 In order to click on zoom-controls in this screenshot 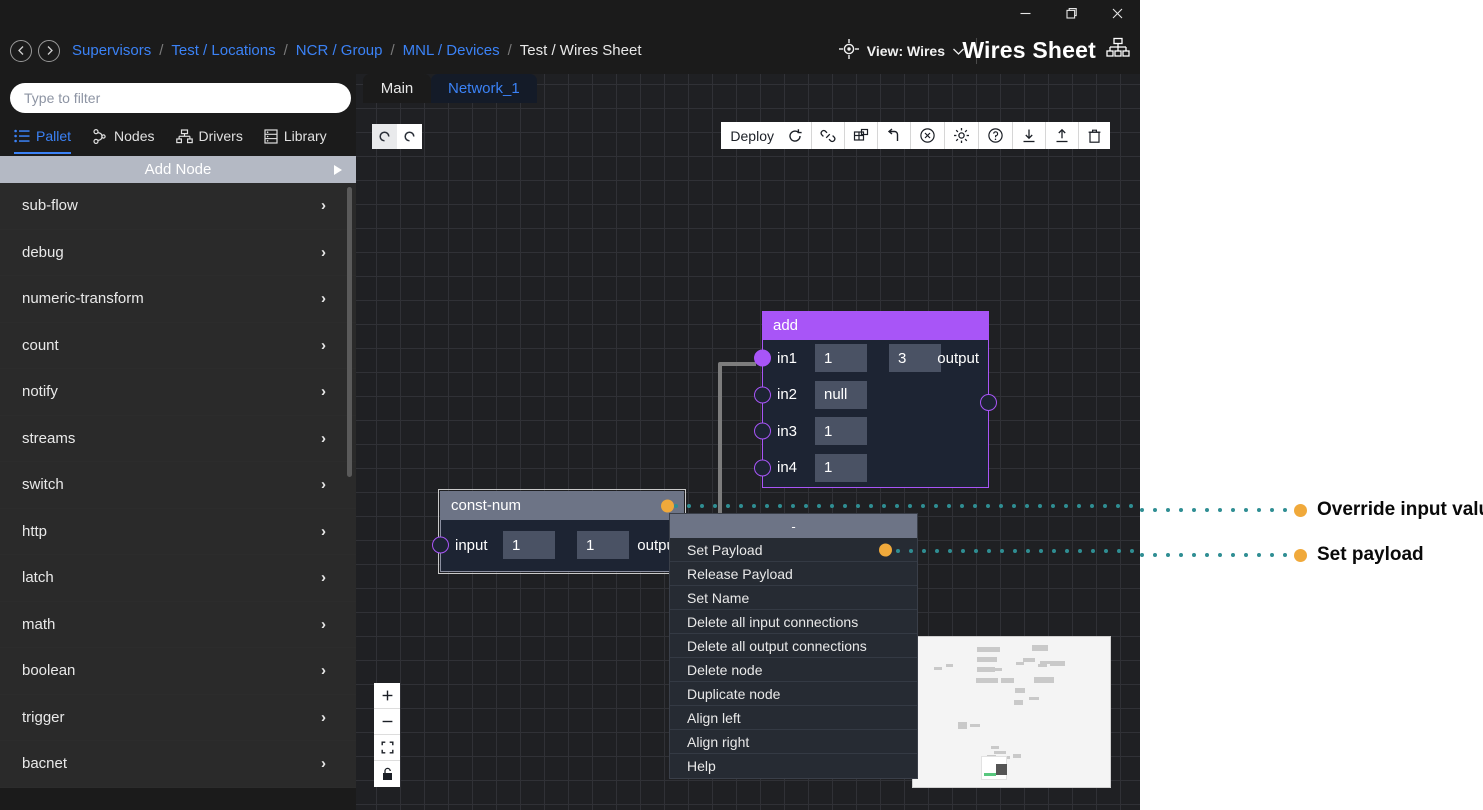, I will do `click(387, 735)`.